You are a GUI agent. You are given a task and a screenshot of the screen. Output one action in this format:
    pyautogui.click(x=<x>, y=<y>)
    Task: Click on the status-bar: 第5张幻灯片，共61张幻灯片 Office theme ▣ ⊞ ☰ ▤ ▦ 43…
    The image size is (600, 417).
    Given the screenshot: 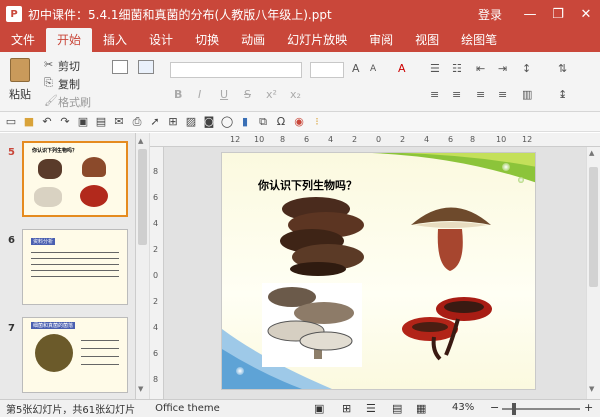 What is the action you would take?
    pyautogui.click(x=300, y=408)
    